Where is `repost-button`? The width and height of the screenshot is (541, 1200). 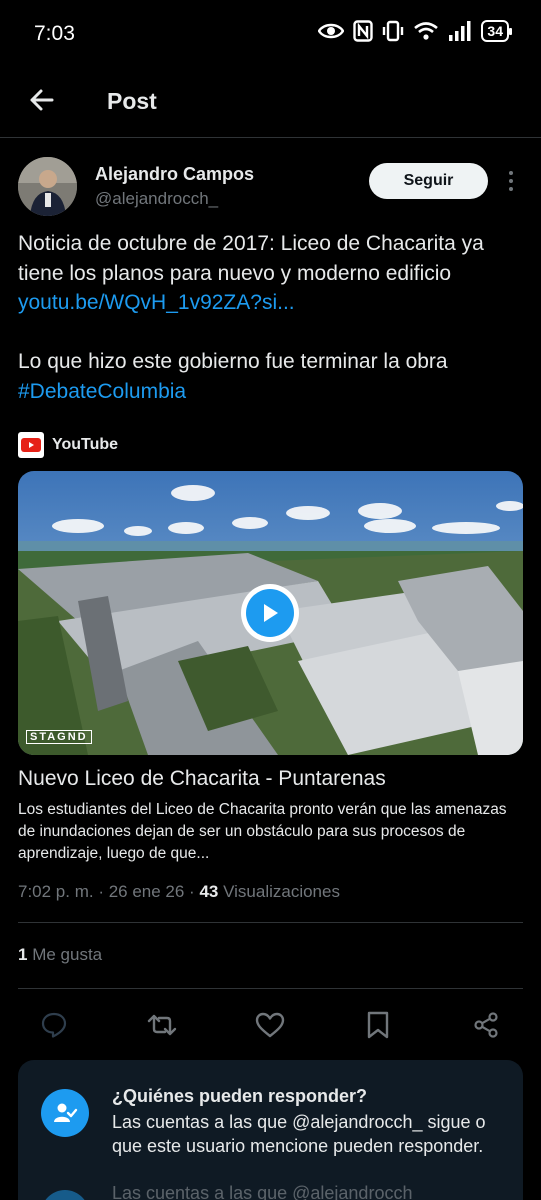
repost-button is located at coordinates (162, 1025).